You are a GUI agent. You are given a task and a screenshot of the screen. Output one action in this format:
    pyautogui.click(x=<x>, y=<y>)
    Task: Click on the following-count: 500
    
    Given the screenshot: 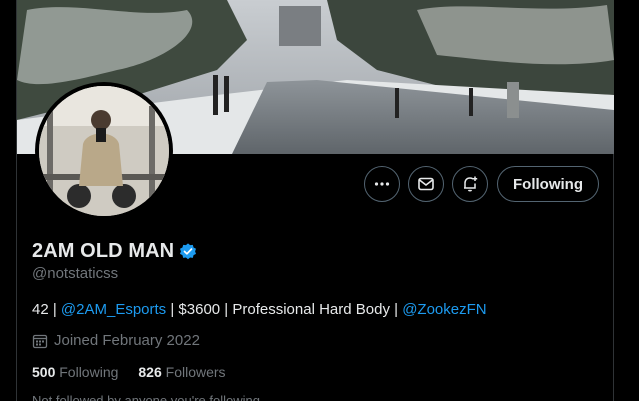 What is the action you would take?
    pyautogui.click(x=44, y=372)
    